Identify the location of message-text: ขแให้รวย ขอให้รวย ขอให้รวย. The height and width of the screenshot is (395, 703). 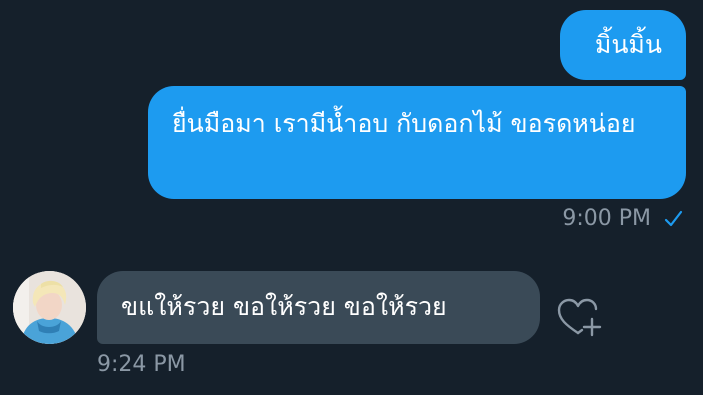
(284, 306).